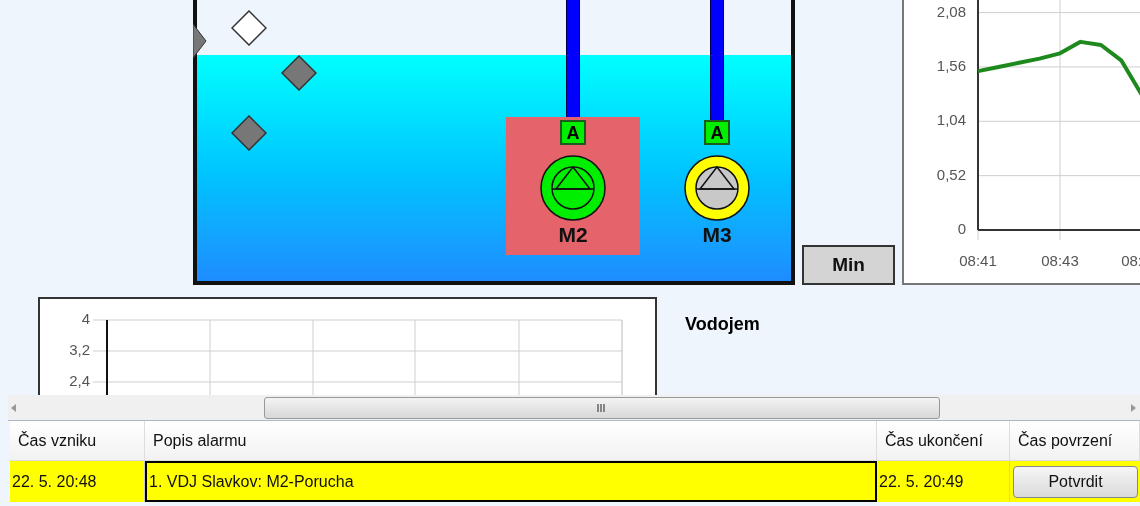  What do you see at coordinates (951, 120) in the screenshot?
I see `y-tick-label: 1,04` at bounding box center [951, 120].